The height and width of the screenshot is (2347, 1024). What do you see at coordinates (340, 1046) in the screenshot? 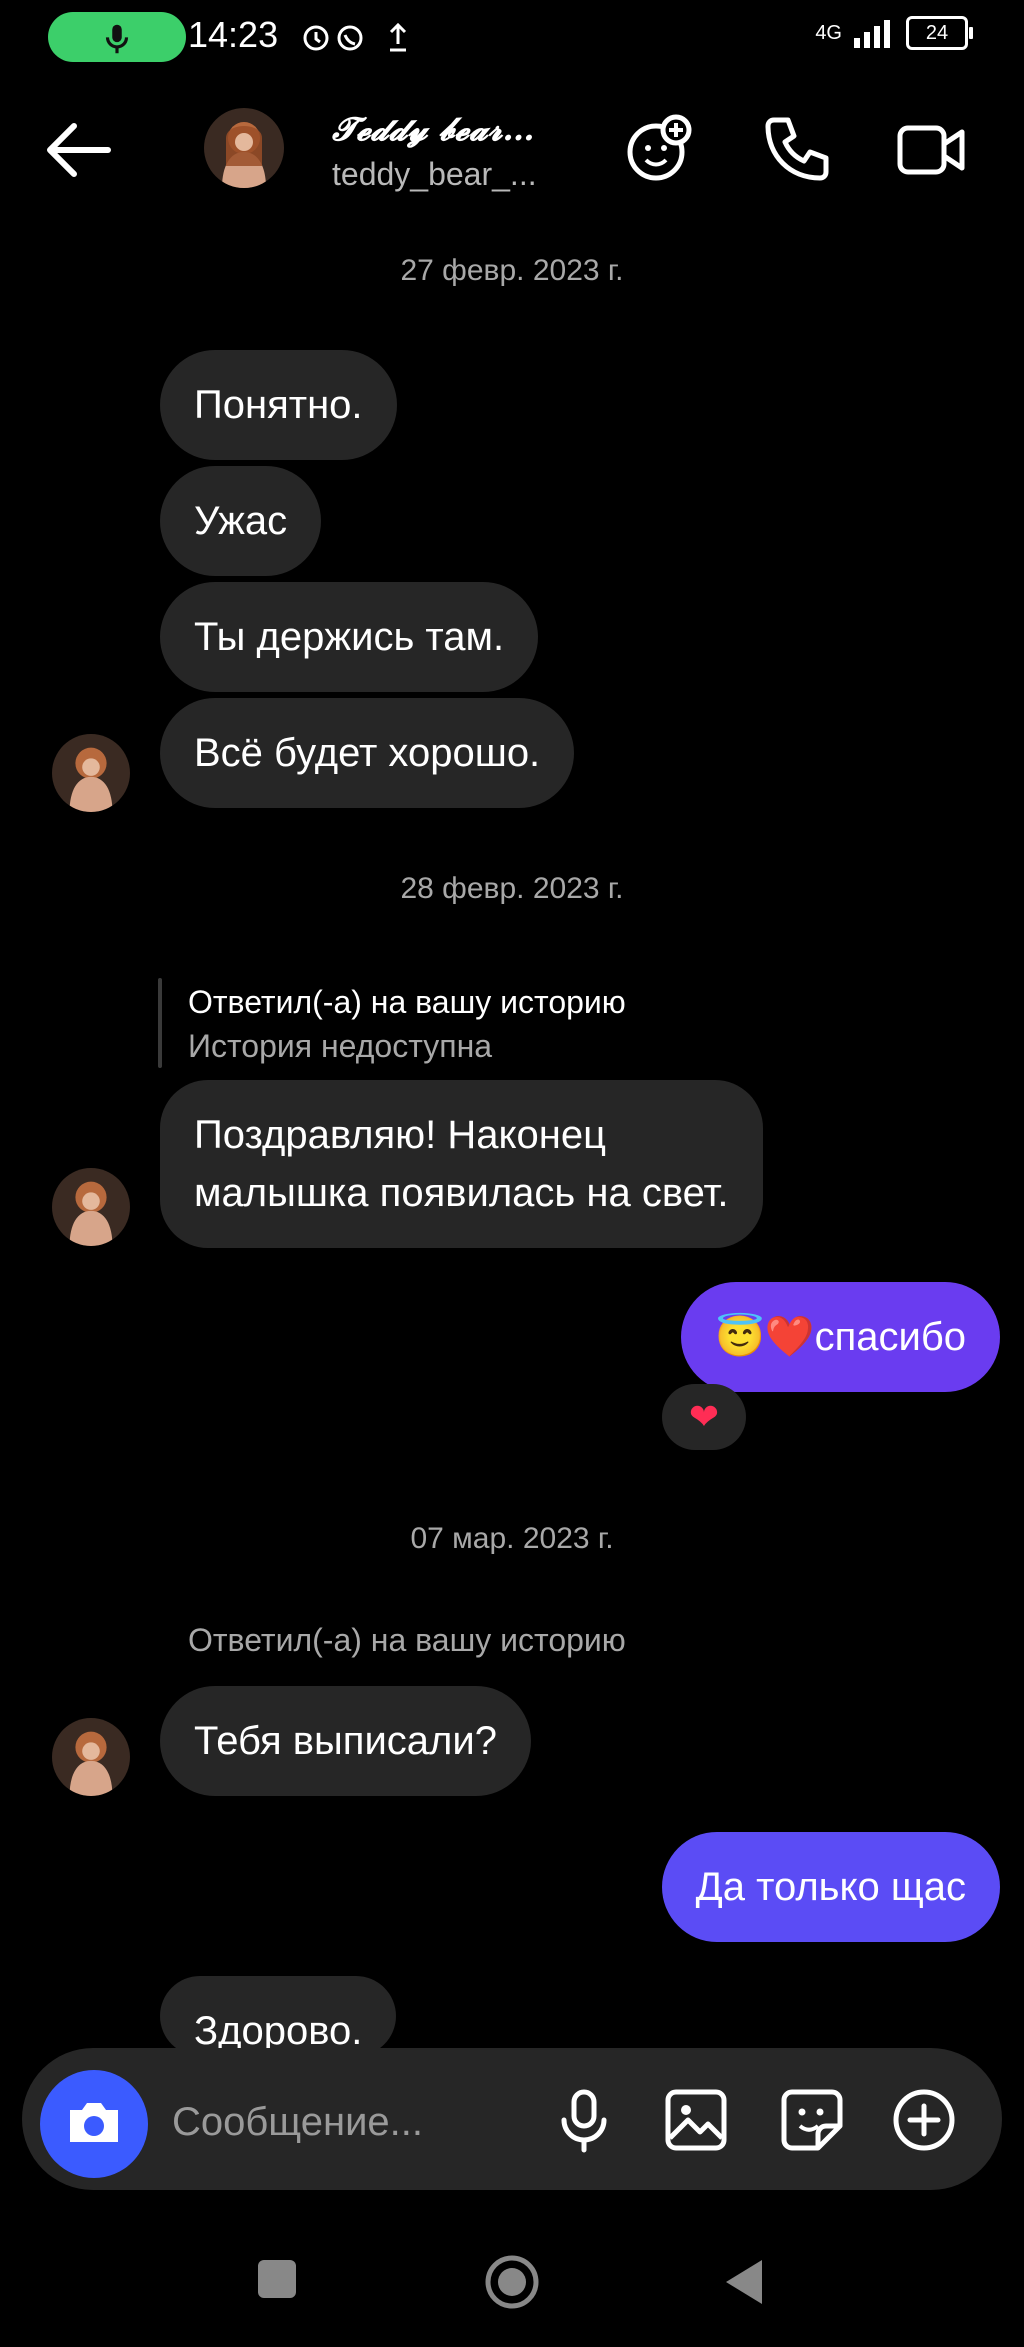
I see `story-unavailable-label: История недоступна` at bounding box center [340, 1046].